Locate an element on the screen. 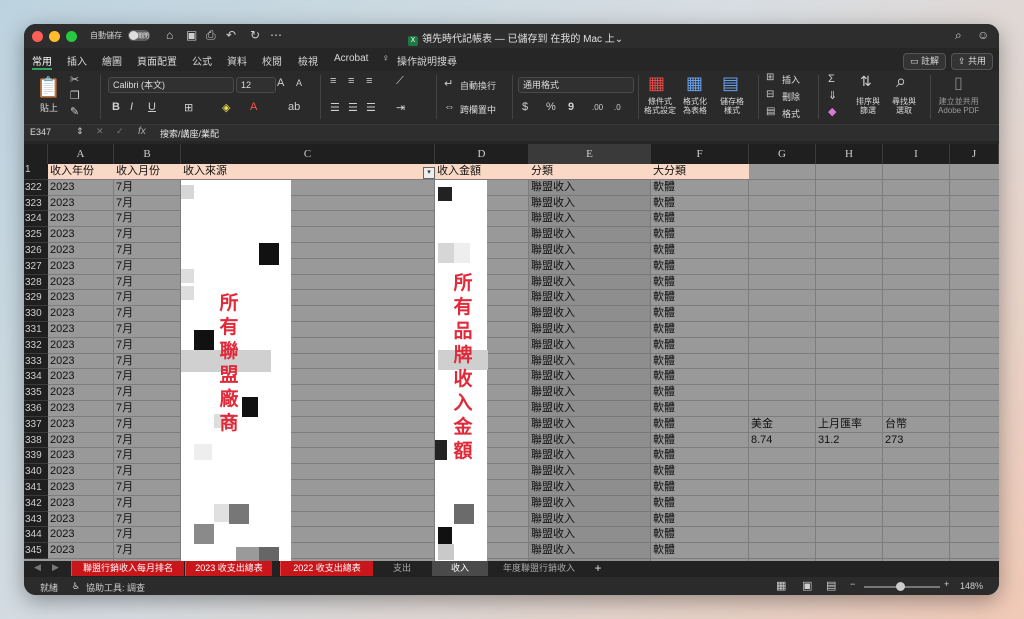 The image size is (1024, 619). cell-style-button: 儲存格 樣式 is located at coordinates (732, 106).